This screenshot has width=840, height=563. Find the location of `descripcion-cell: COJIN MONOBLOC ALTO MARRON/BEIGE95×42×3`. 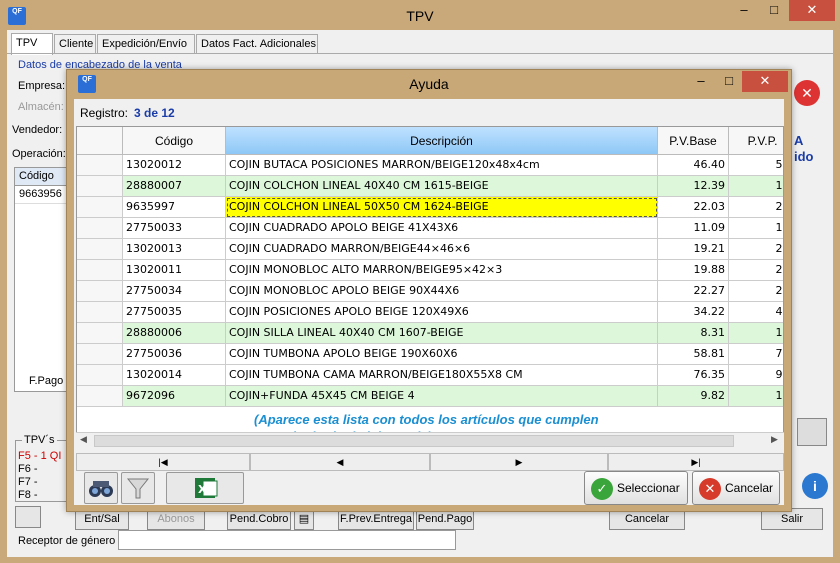

descripcion-cell: COJIN MONOBLOC ALTO MARRON/BEIGE95×42×3 is located at coordinates (442, 270).